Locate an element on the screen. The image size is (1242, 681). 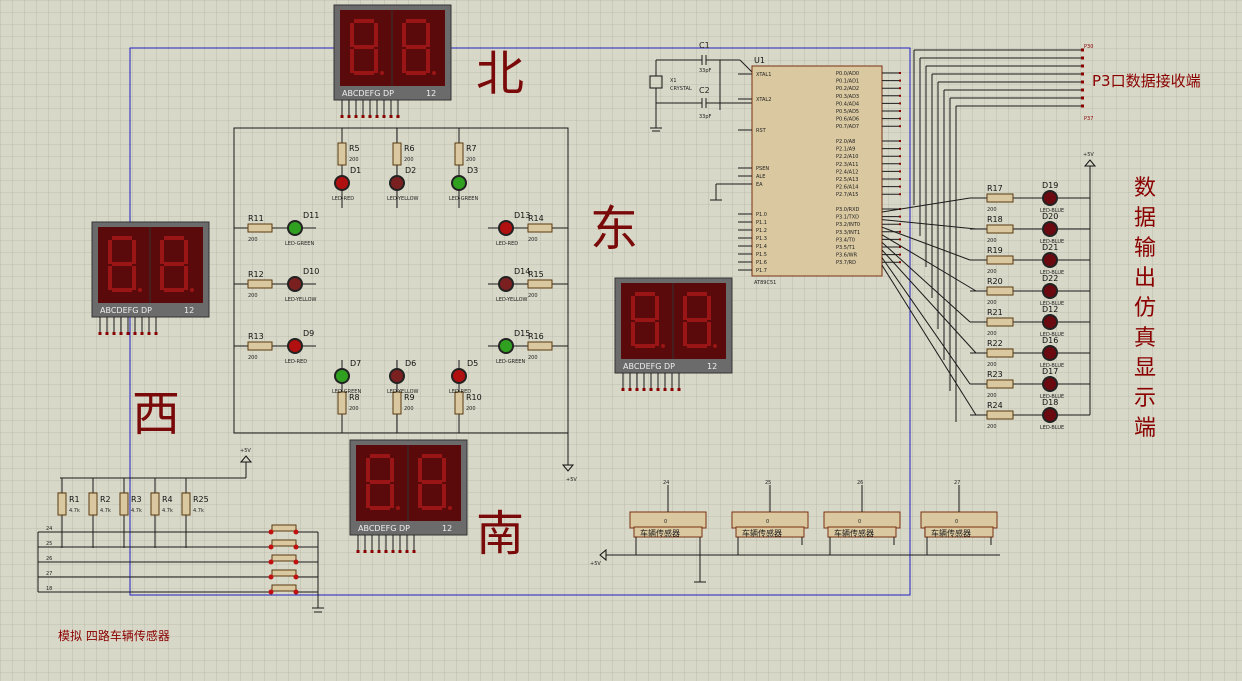
led-ref: D14 is located at coordinates (522, 271).